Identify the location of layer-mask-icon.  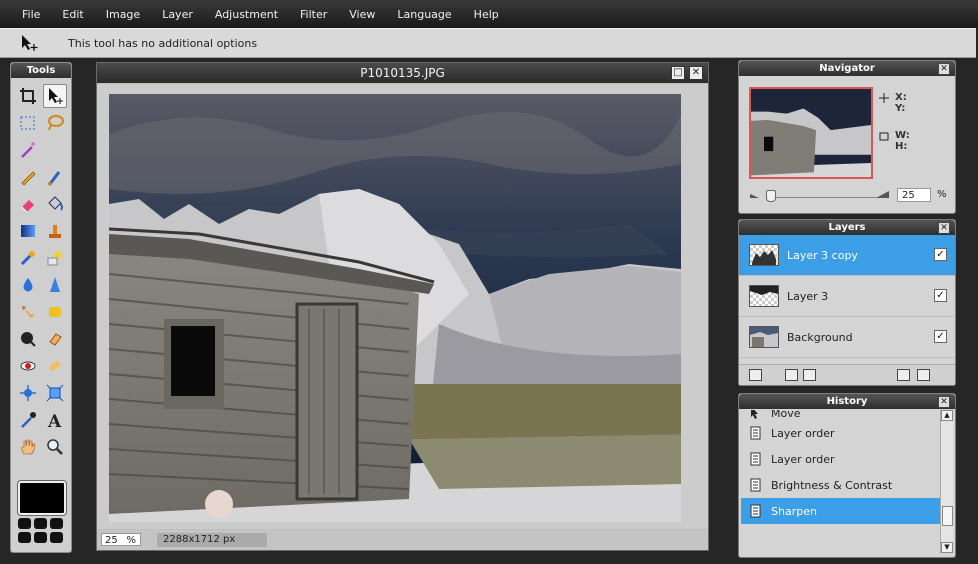
(791, 375).